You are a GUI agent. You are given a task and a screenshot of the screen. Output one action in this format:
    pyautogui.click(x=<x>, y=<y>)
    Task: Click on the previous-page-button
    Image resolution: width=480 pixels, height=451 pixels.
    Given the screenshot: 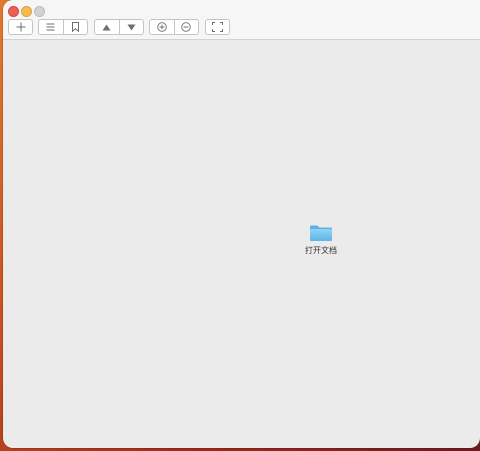 What is the action you would take?
    pyautogui.click(x=107, y=27)
    